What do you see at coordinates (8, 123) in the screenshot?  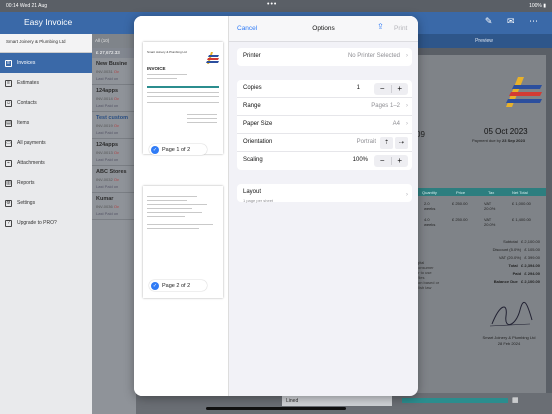 I see `items-icon: ▤` at bounding box center [8, 123].